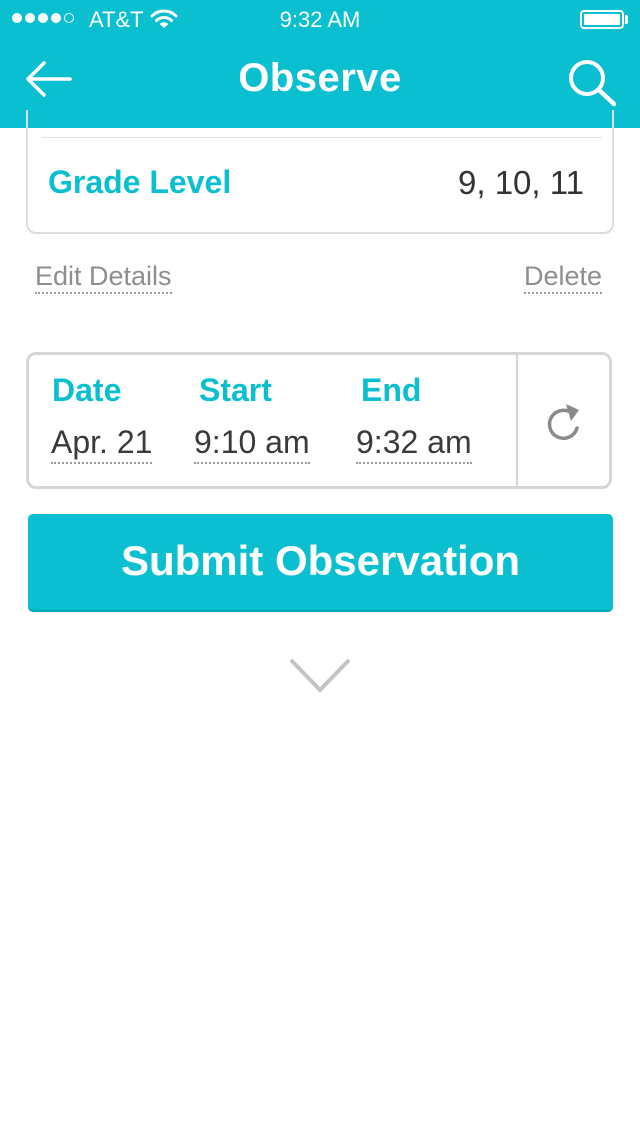 The image size is (640, 1136). What do you see at coordinates (320, 562) in the screenshot?
I see `submit-observation-button: Submit Observation` at bounding box center [320, 562].